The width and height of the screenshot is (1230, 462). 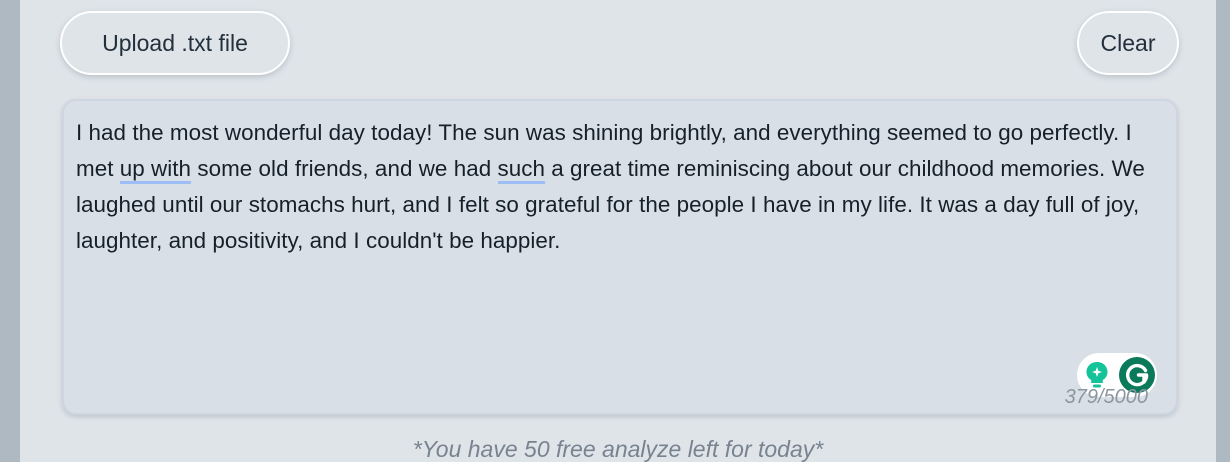 I want to click on editor-text-segment: some old friends, and we had, so click(x=344, y=168).